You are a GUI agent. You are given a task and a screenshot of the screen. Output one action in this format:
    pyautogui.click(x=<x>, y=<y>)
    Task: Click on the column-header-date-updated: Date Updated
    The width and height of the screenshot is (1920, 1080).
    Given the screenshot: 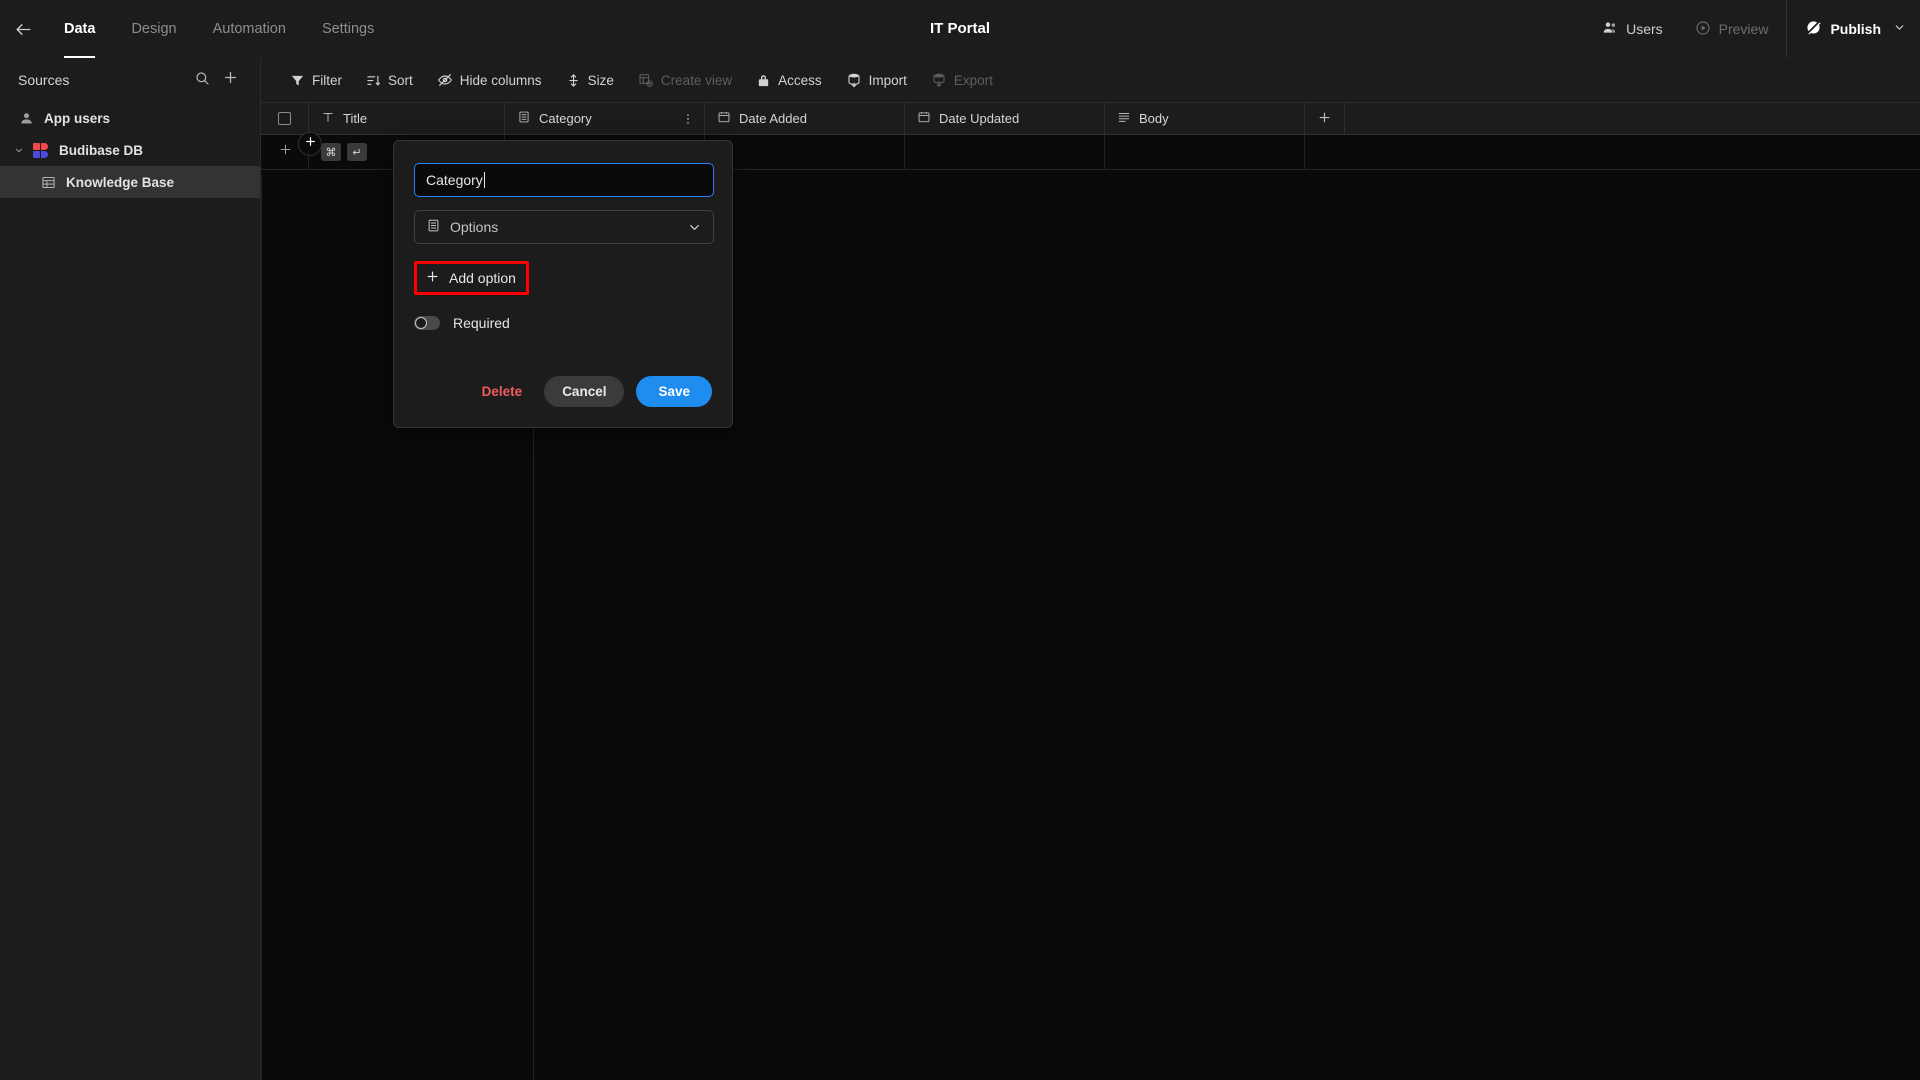 What is the action you would take?
    pyautogui.click(x=1005, y=118)
    